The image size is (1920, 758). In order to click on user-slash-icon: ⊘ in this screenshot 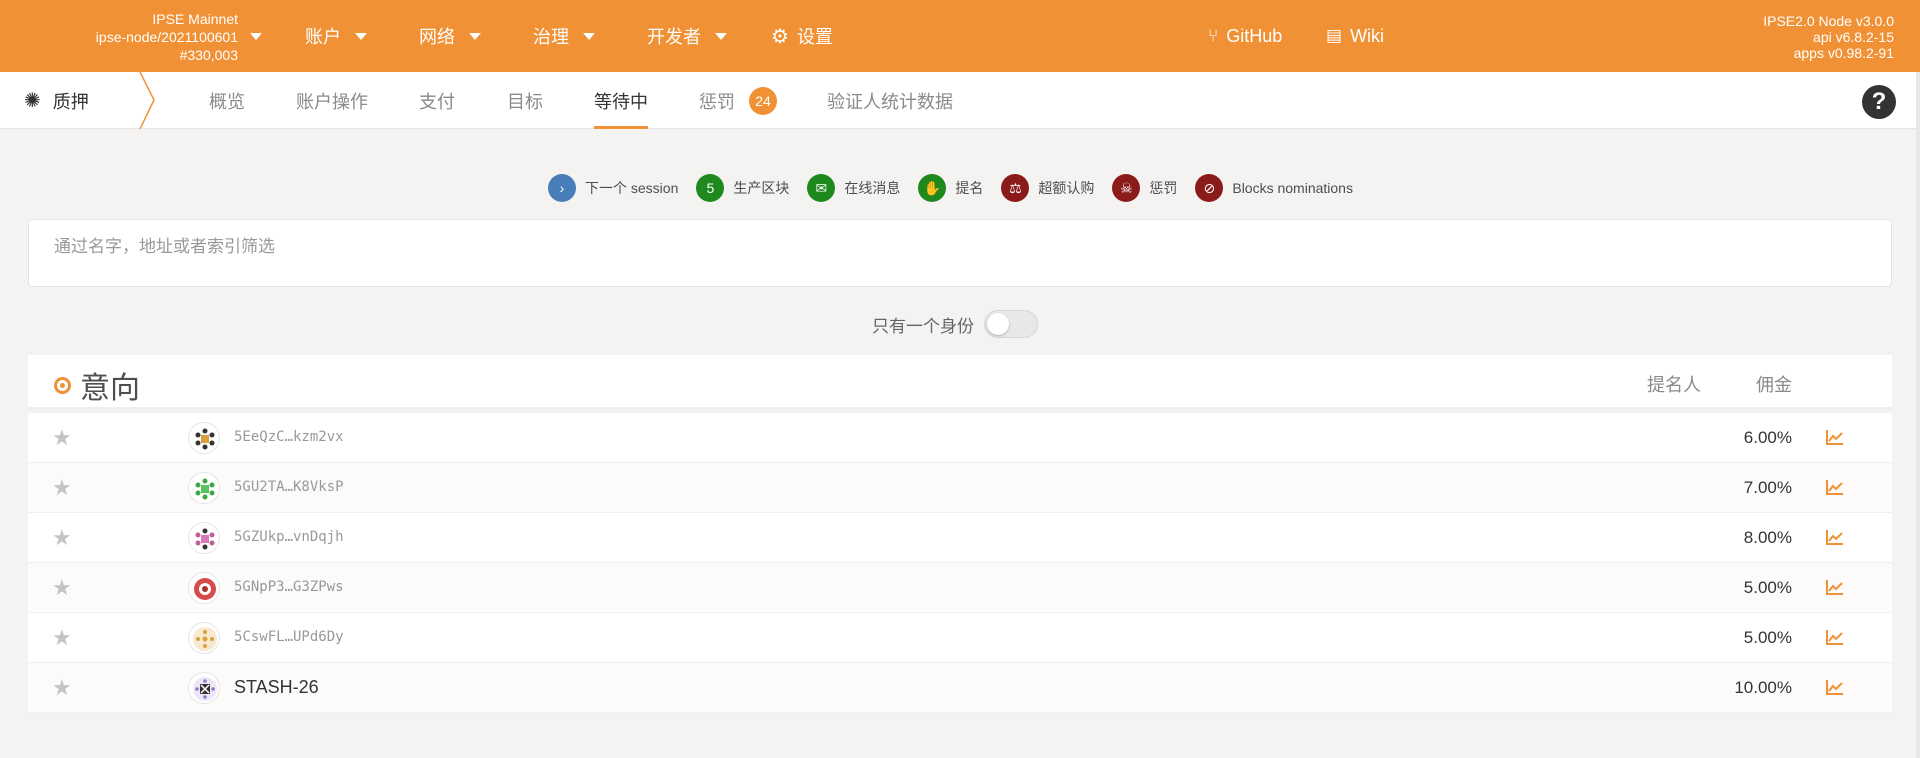, I will do `click(1209, 188)`.